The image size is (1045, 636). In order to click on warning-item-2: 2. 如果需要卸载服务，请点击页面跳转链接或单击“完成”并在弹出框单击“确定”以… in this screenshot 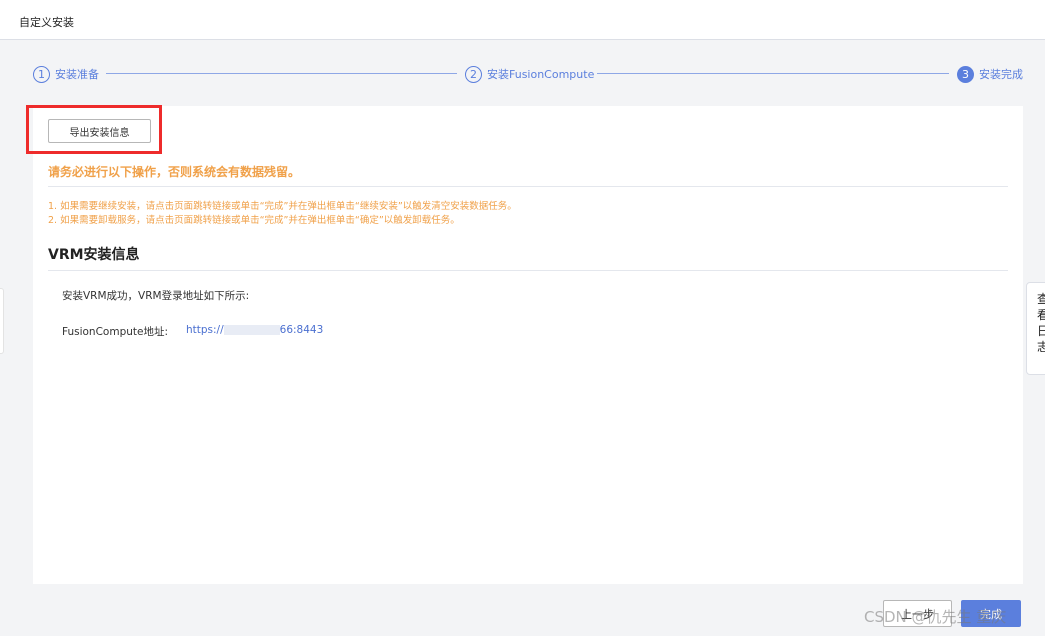, I will do `click(254, 220)`.